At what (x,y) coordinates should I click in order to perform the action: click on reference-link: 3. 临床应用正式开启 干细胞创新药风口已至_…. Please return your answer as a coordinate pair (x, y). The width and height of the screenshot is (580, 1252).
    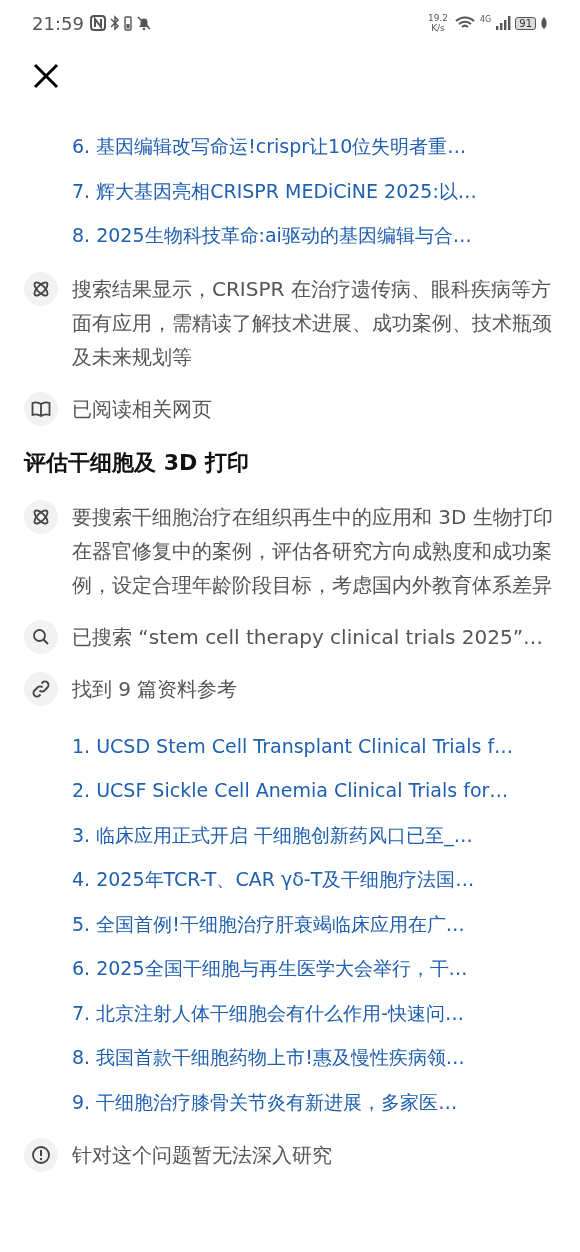
    Looking at the image, I should click on (272, 834).